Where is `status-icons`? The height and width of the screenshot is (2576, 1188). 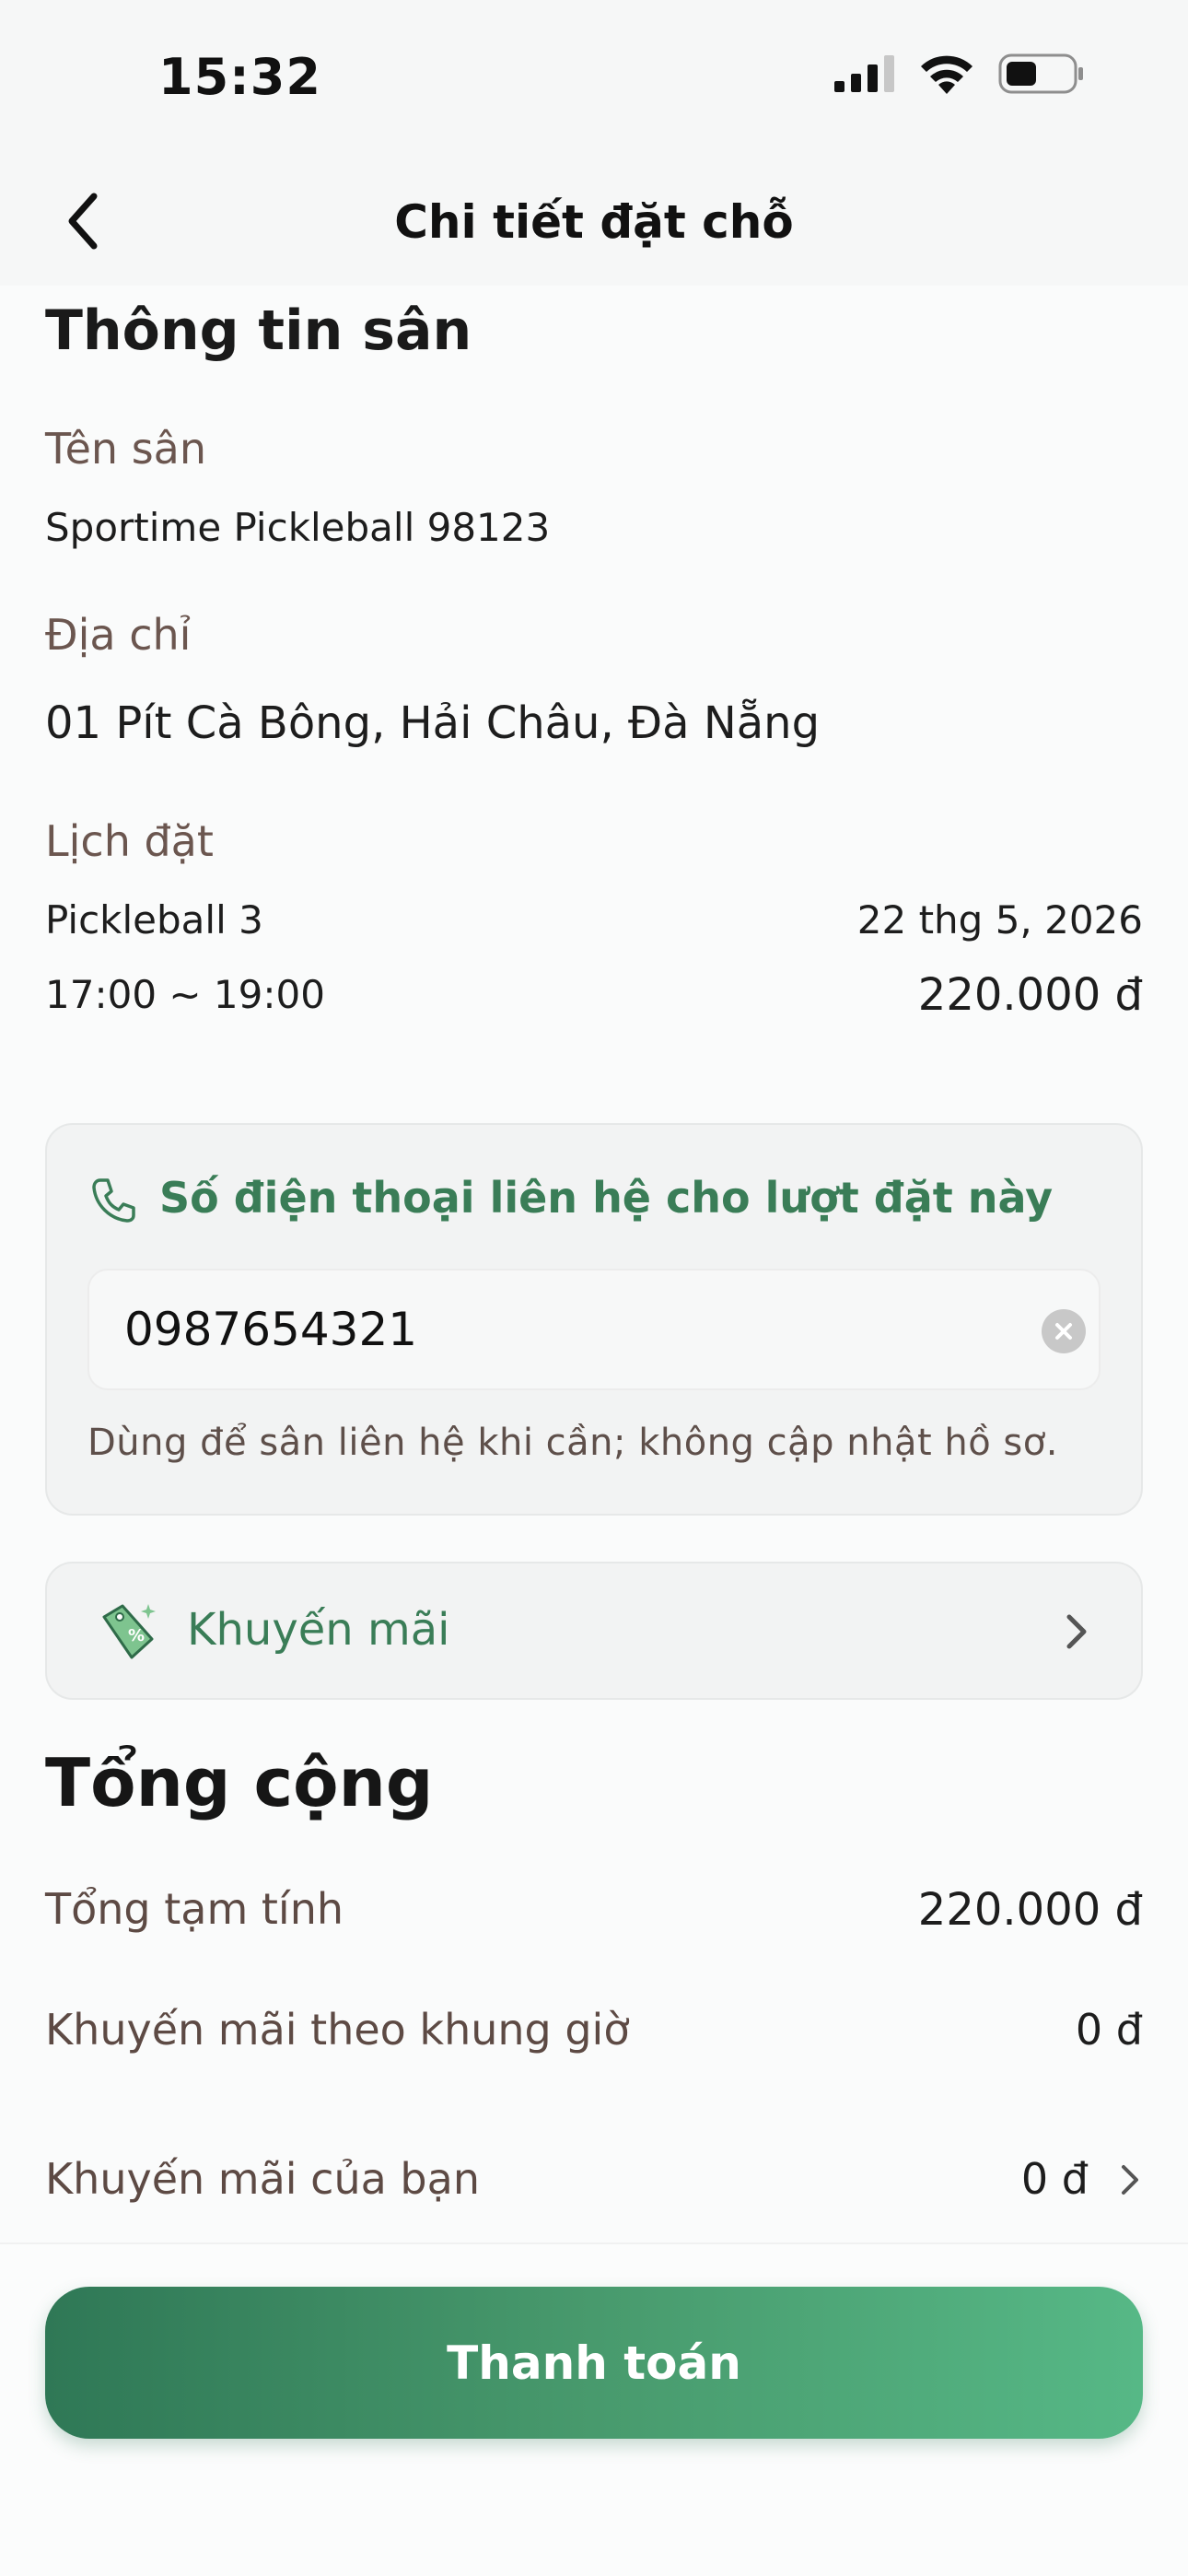 status-icons is located at coordinates (959, 73).